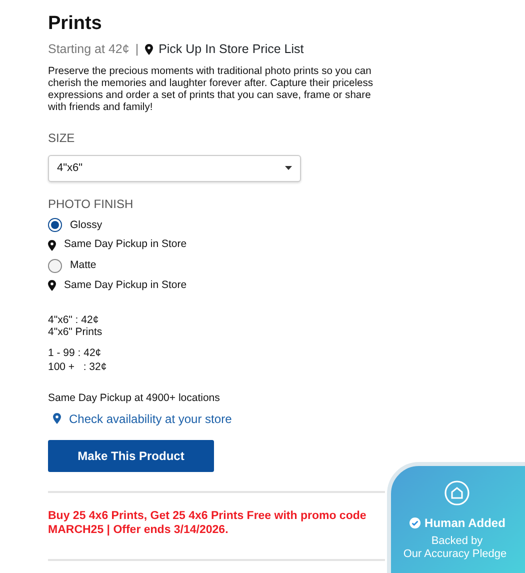 This screenshot has height=573, width=525. I want to click on make-product-button: Make This Product, so click(131, 456).